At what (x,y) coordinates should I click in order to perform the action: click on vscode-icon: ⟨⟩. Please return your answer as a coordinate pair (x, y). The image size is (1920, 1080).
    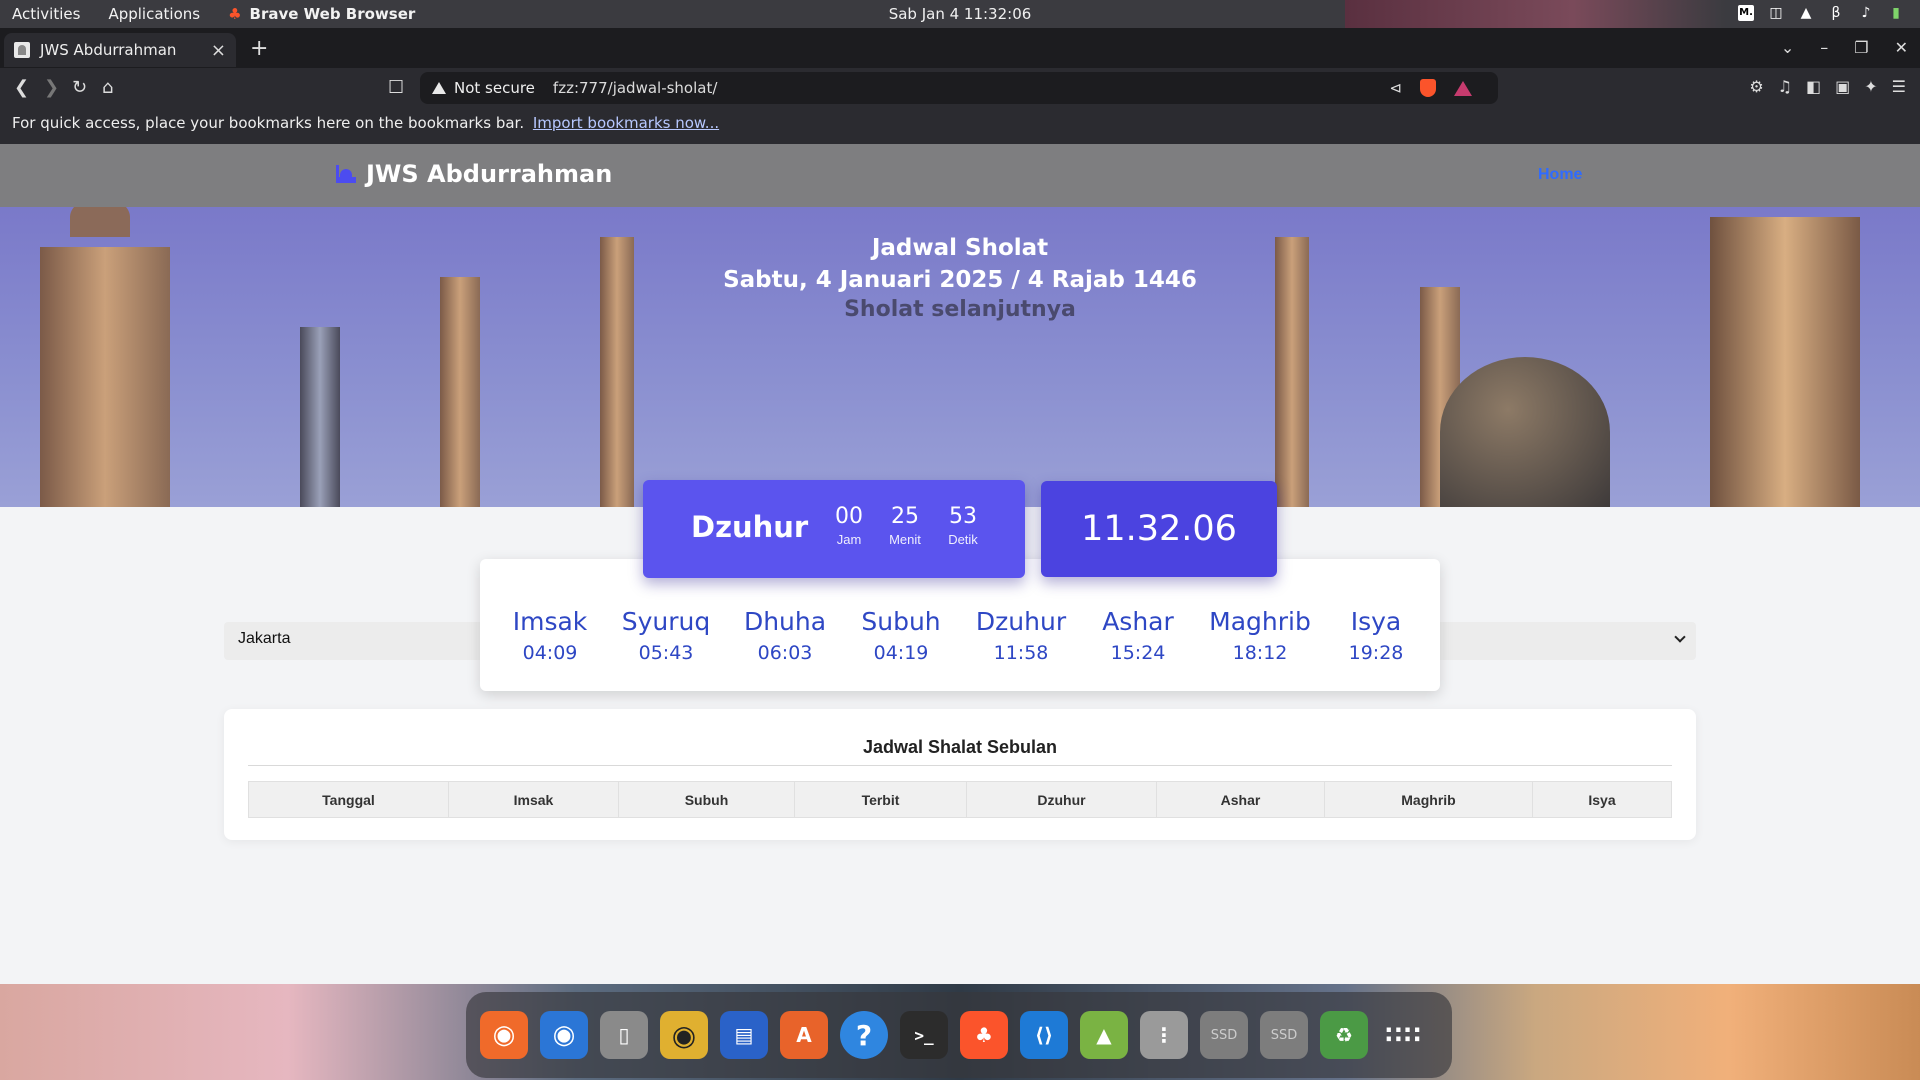
    Looking at the image, I should click on (1044, 1035).